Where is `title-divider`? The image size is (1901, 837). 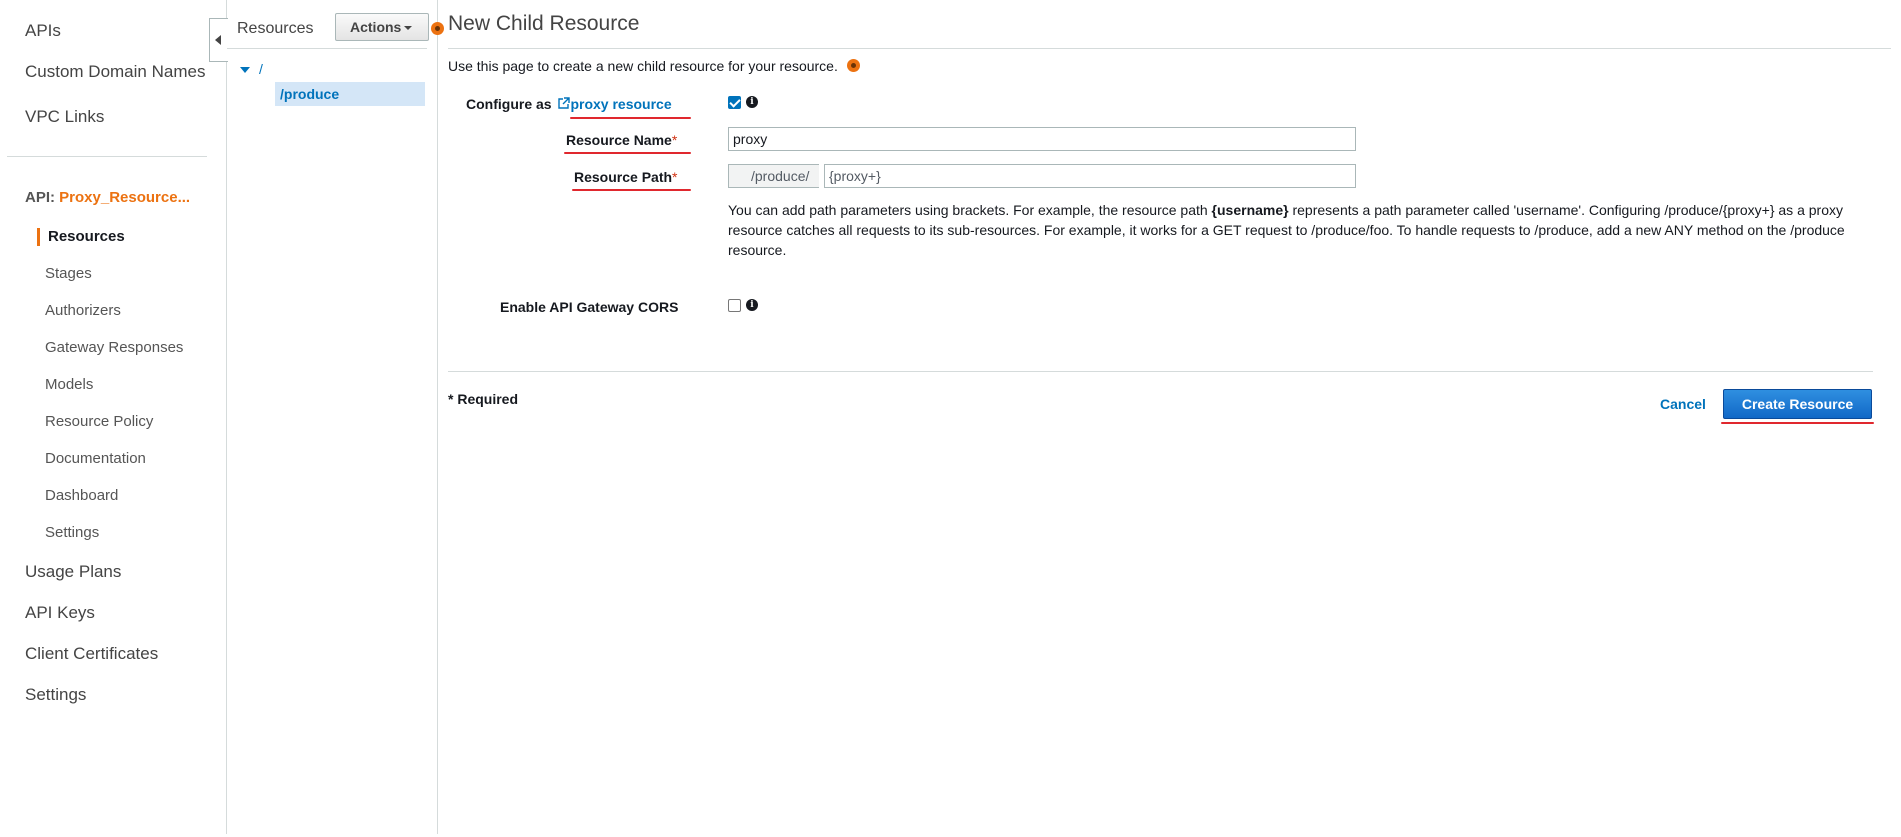 title-divider is located at coordinates (1169, 48).